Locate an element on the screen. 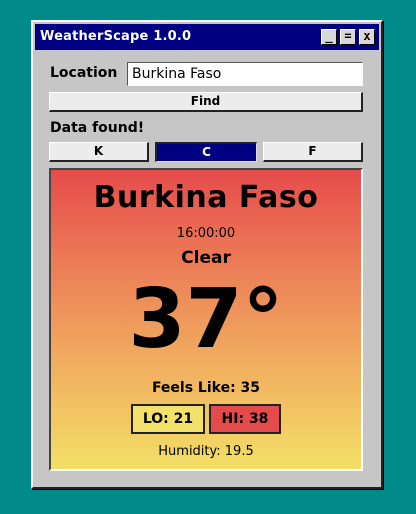 This screenshot has height=514, width=416. close-button: x is located at coordinates (367, 37).